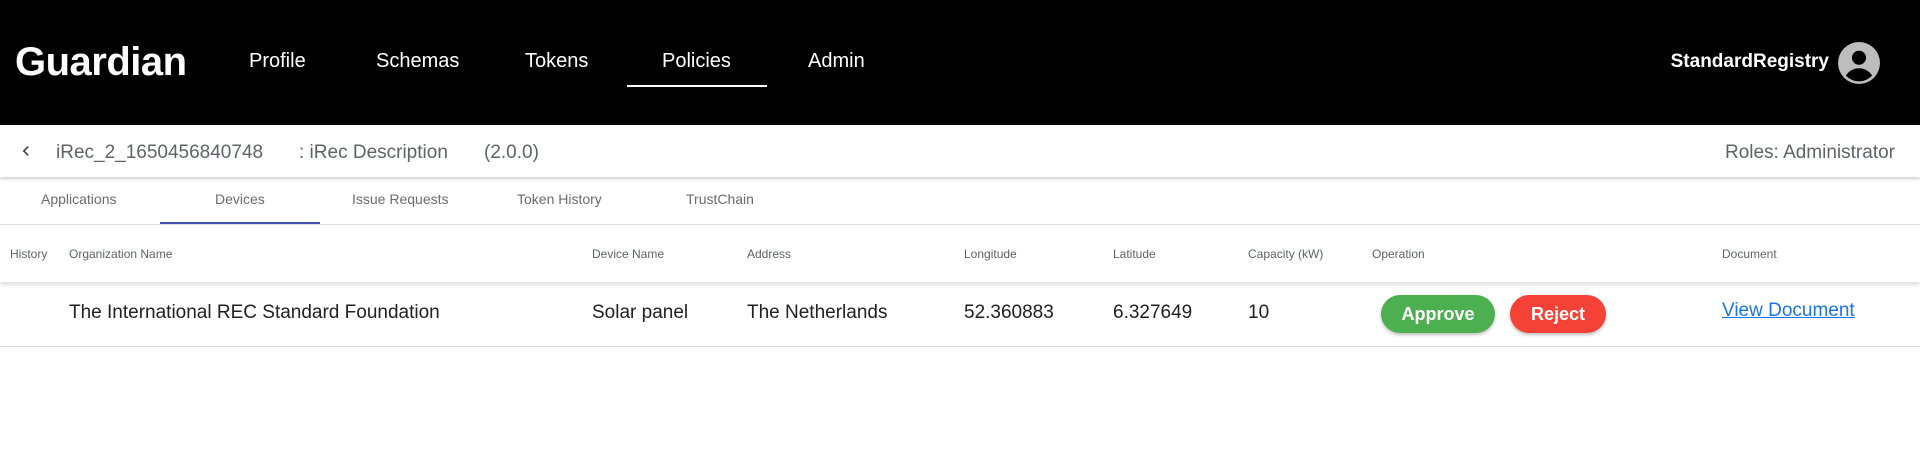 Image resolution: width=1920 pixels, height=450 pixels. Describe the element at coordinates (836, 61) in the screenshot. I see `nav-admin: Admin` at that location.